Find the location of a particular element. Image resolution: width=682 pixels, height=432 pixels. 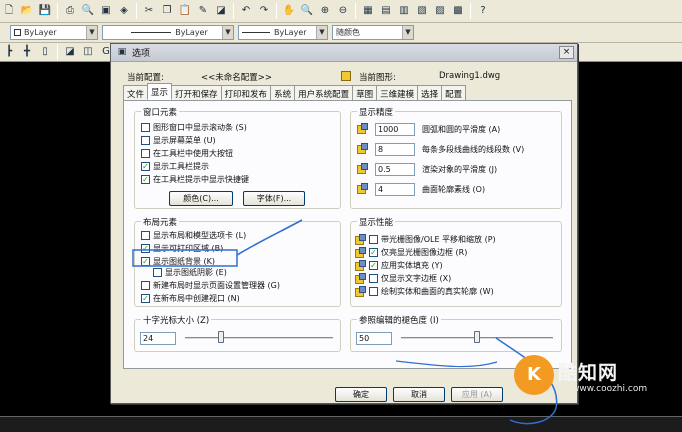

watermark-url: www.coozhi.com is located at coordinates (610, 389).